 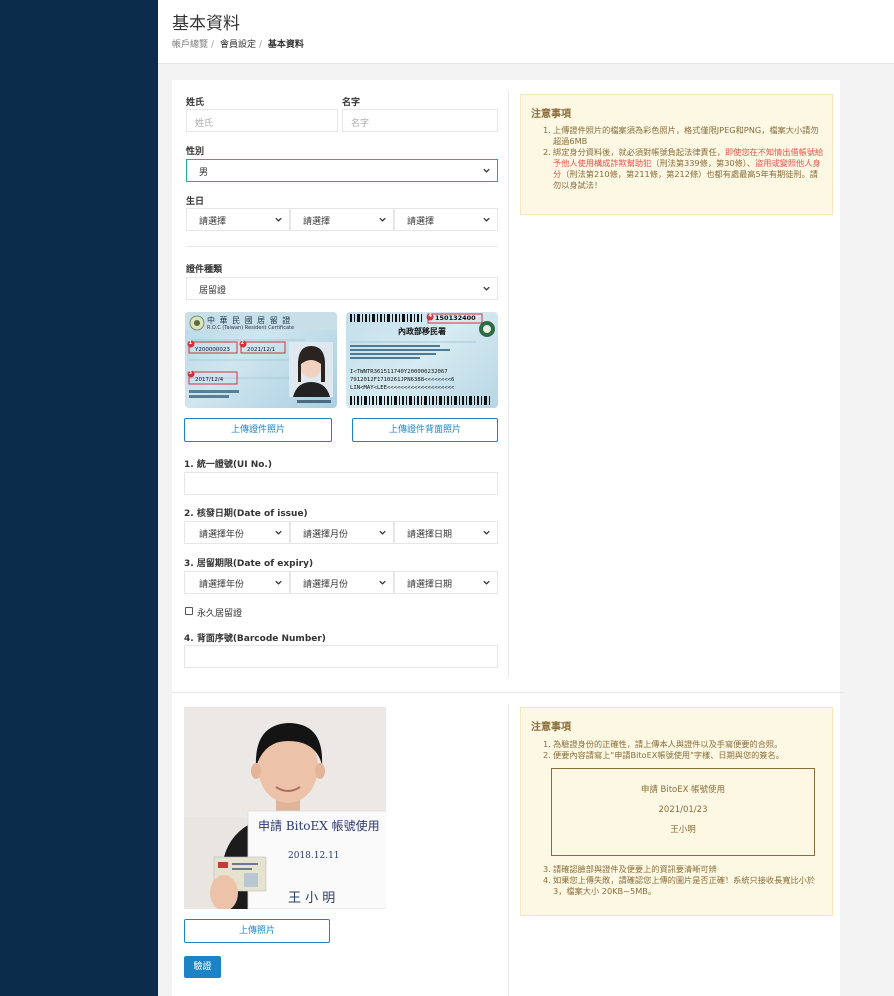 I want to click on notice-item: 3. 請確認臉部與證件及便要上的資訊要清晰可辨, so click(x=684, y=869).